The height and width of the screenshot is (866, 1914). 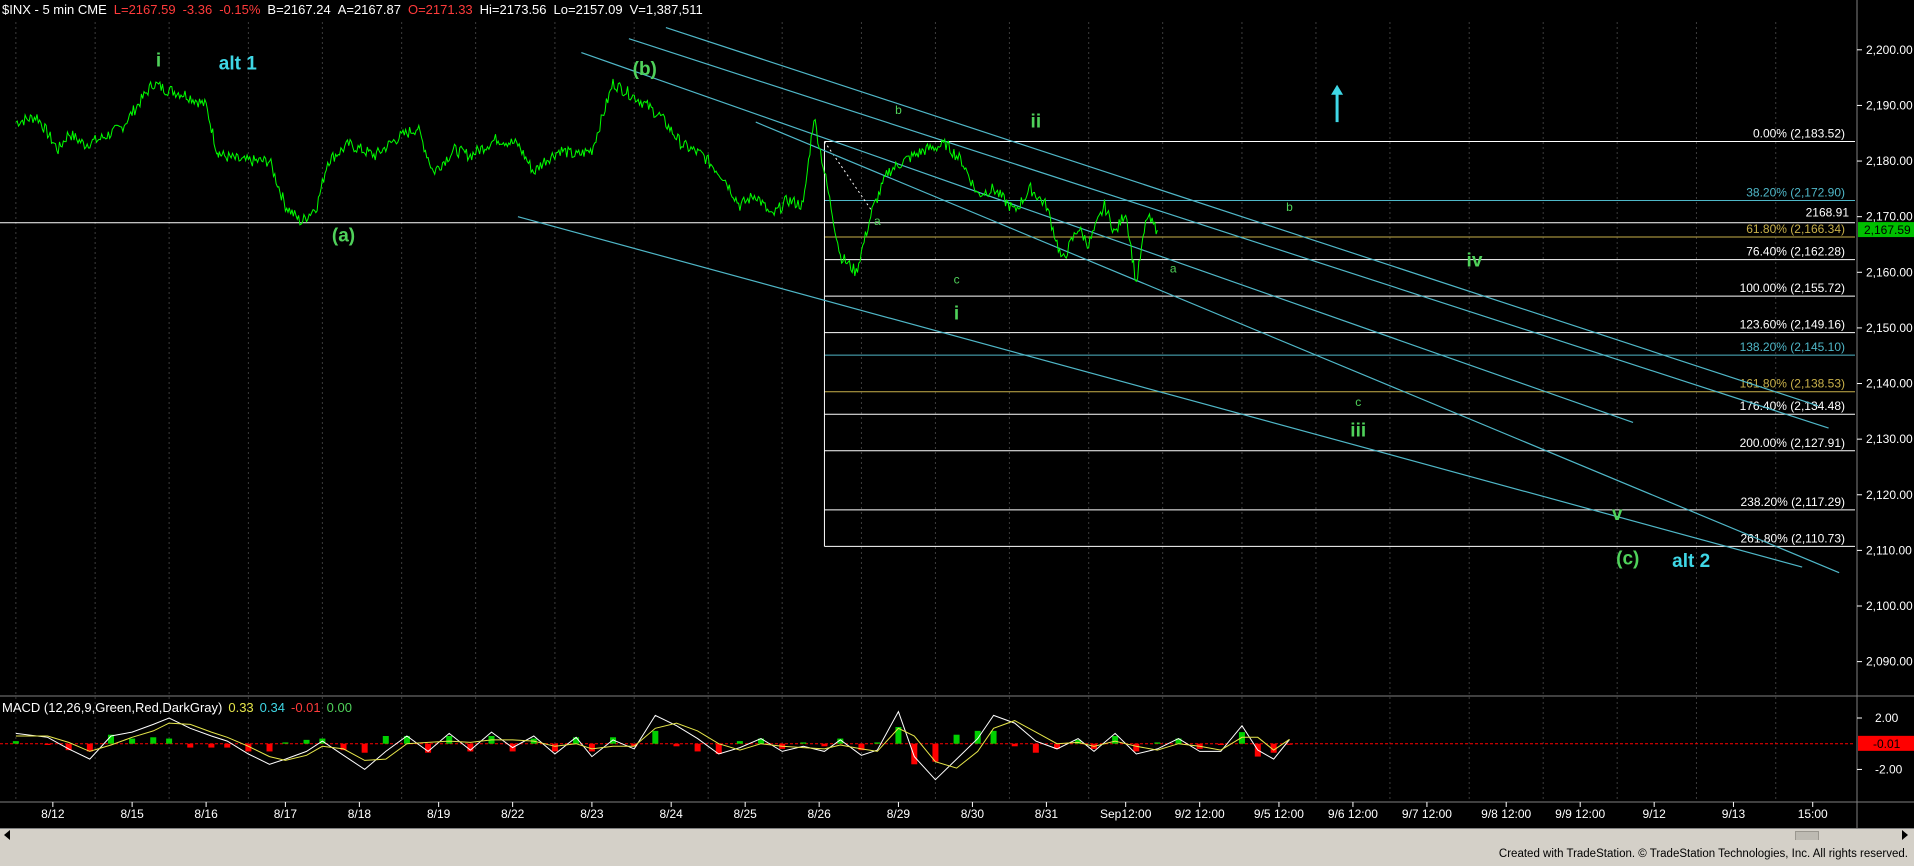 I want to click on symbol-name: $INX - 5 min CME, so click(x=54, y=9).